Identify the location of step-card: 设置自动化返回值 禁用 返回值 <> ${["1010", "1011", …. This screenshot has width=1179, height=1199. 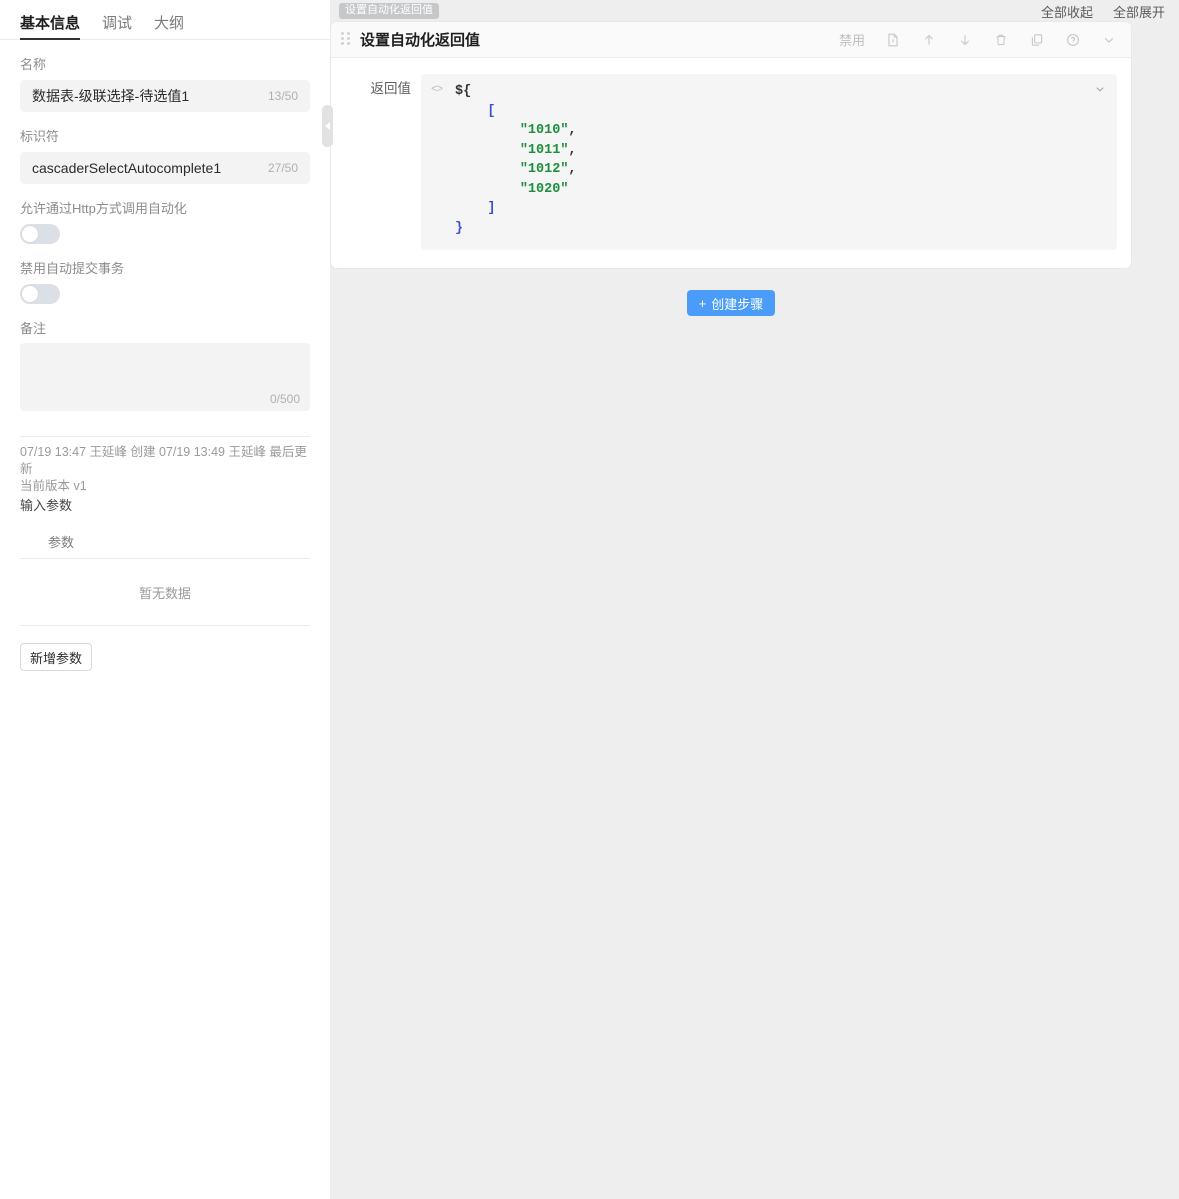
(731, 145).